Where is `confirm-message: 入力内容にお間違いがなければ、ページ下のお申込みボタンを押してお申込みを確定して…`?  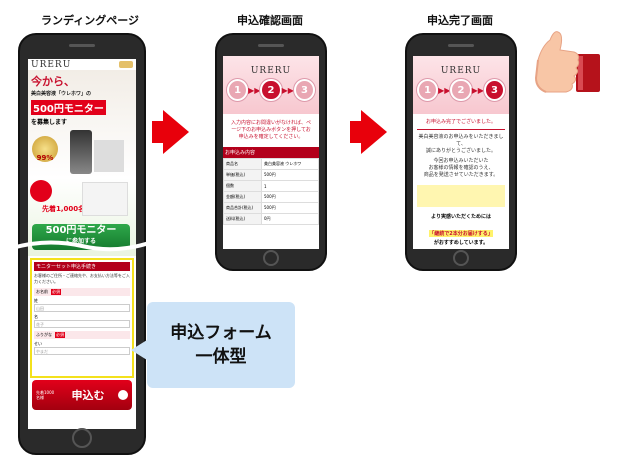 confirm-message: 入力内容にお間違いがなければ、ページ下のお申込みボタンを押してお申込みを確定して… is located at coordinates (270, 130).